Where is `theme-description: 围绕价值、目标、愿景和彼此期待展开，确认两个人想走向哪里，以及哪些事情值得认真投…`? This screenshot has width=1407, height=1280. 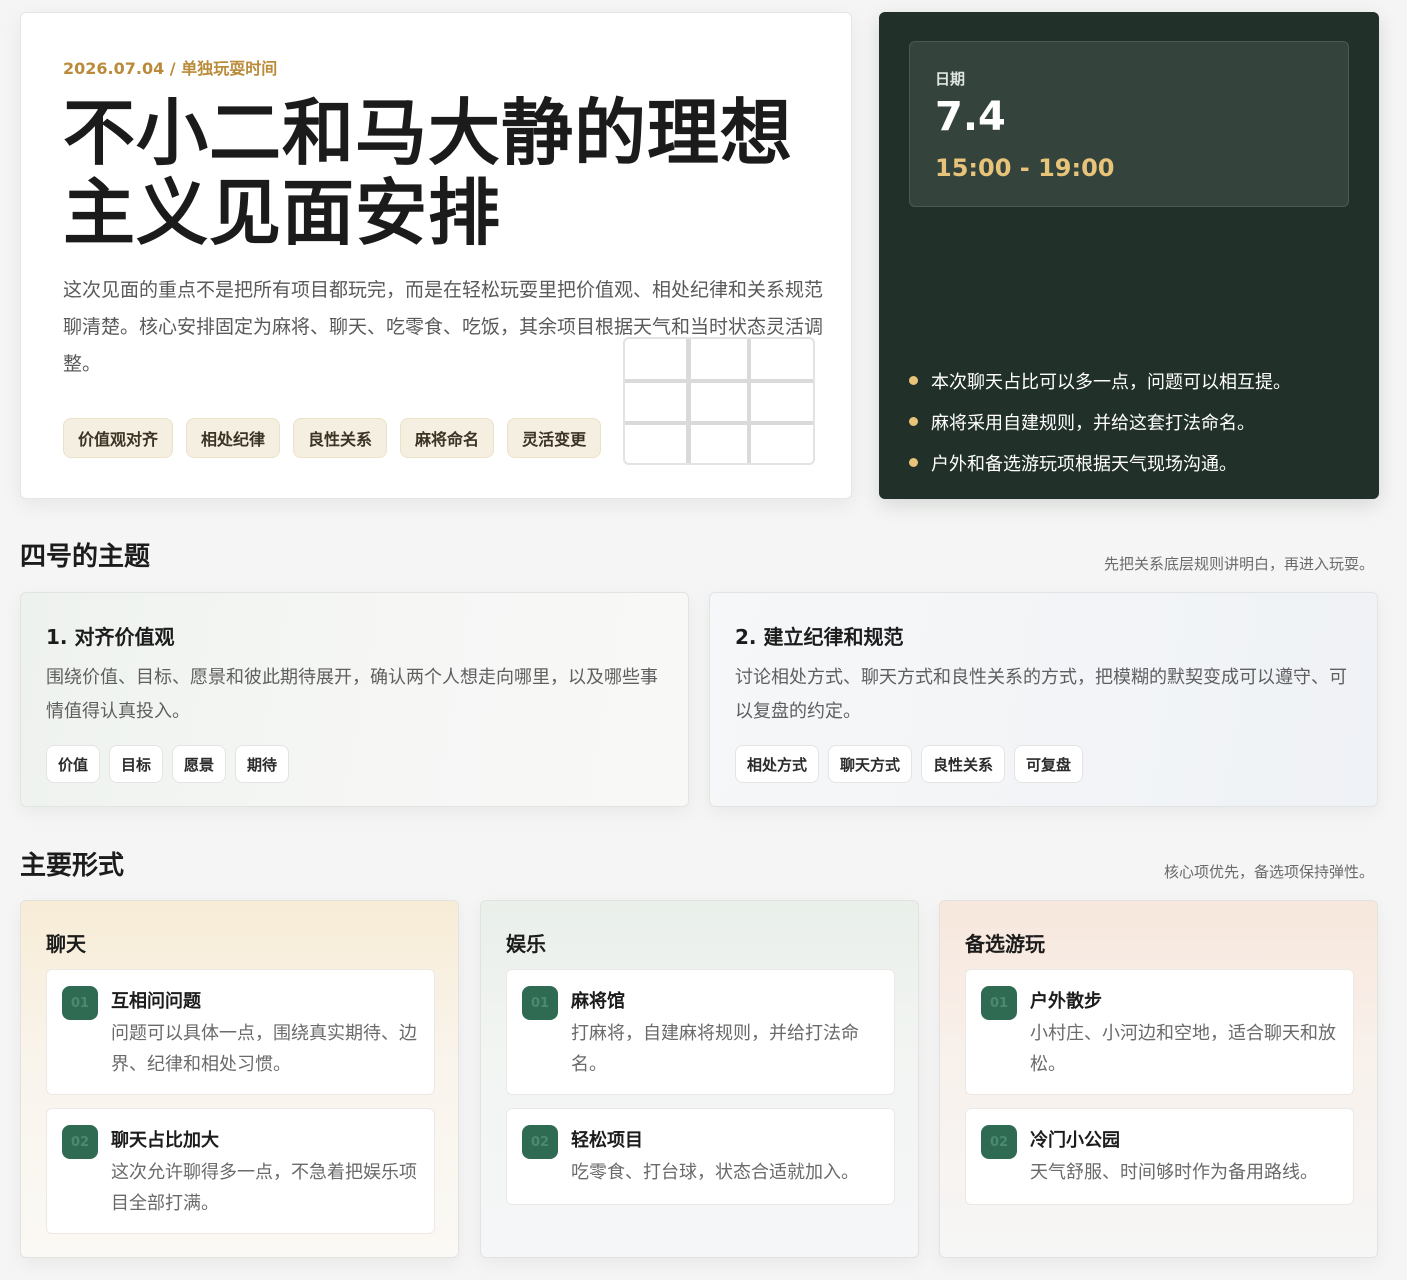
theme-description: 围绕价值、目标、愿景和彼此期待展开，确认两个人想走向哪里，以及哪些事情值得认真投… is located at coordinates (352, 694).